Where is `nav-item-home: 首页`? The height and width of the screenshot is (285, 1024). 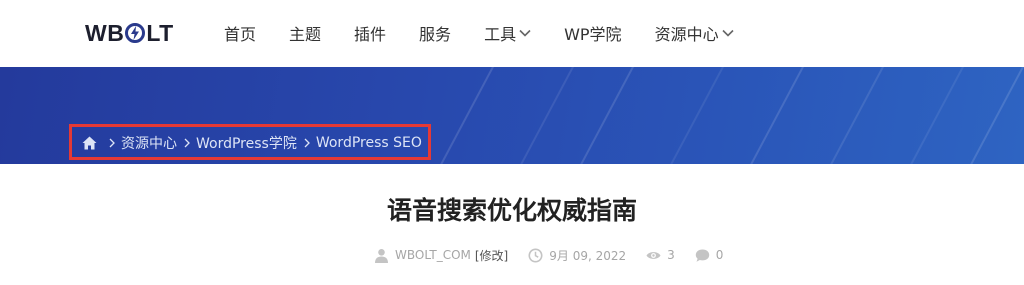
nav-item-home: 首页 is located at coordinates (240, 33).